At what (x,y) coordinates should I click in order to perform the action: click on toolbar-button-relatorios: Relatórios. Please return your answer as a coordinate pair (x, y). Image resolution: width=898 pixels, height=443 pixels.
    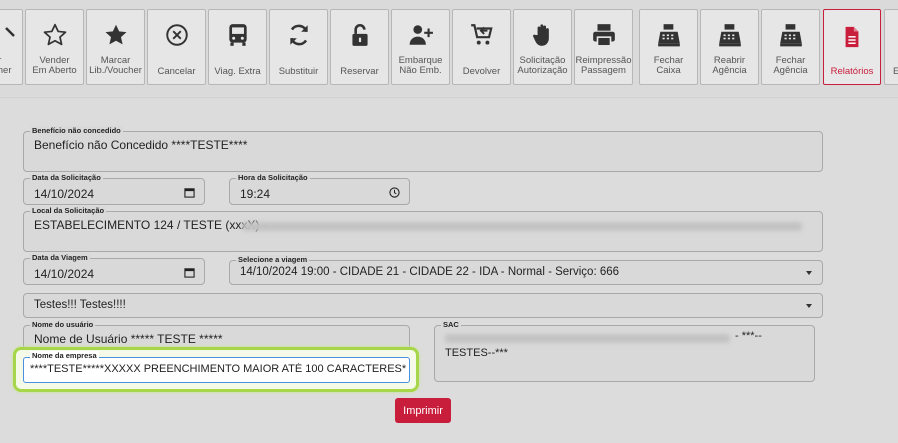
    Looking at the image, I should click on (852, 47).